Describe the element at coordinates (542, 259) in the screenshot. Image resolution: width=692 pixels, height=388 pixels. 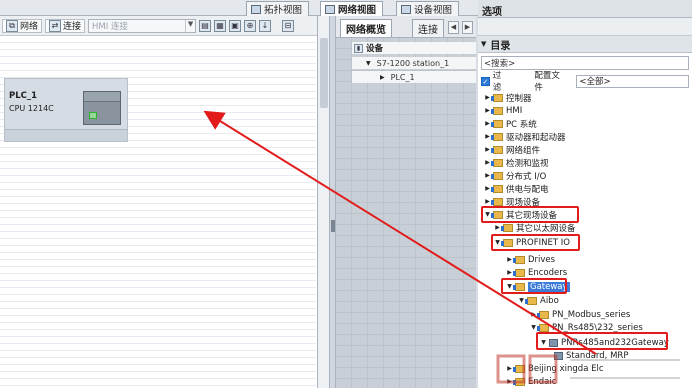
I see `tree-item-label: Drives` at that location.